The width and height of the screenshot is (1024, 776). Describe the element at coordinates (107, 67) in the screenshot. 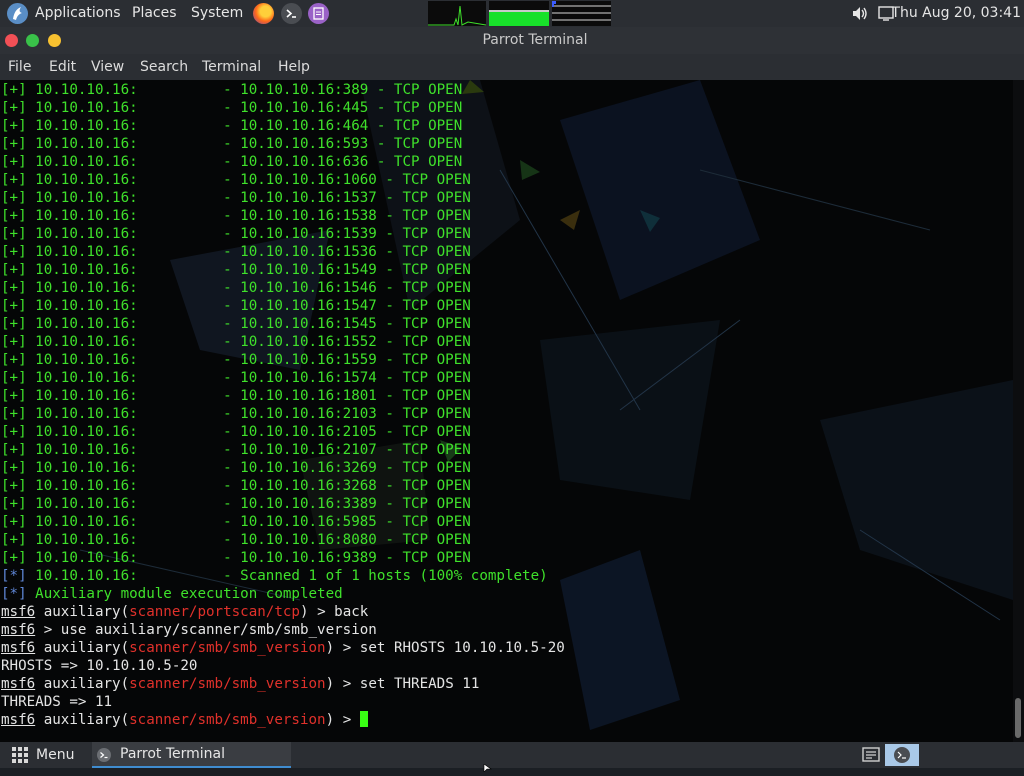

I see `menu-view: View` at that location.